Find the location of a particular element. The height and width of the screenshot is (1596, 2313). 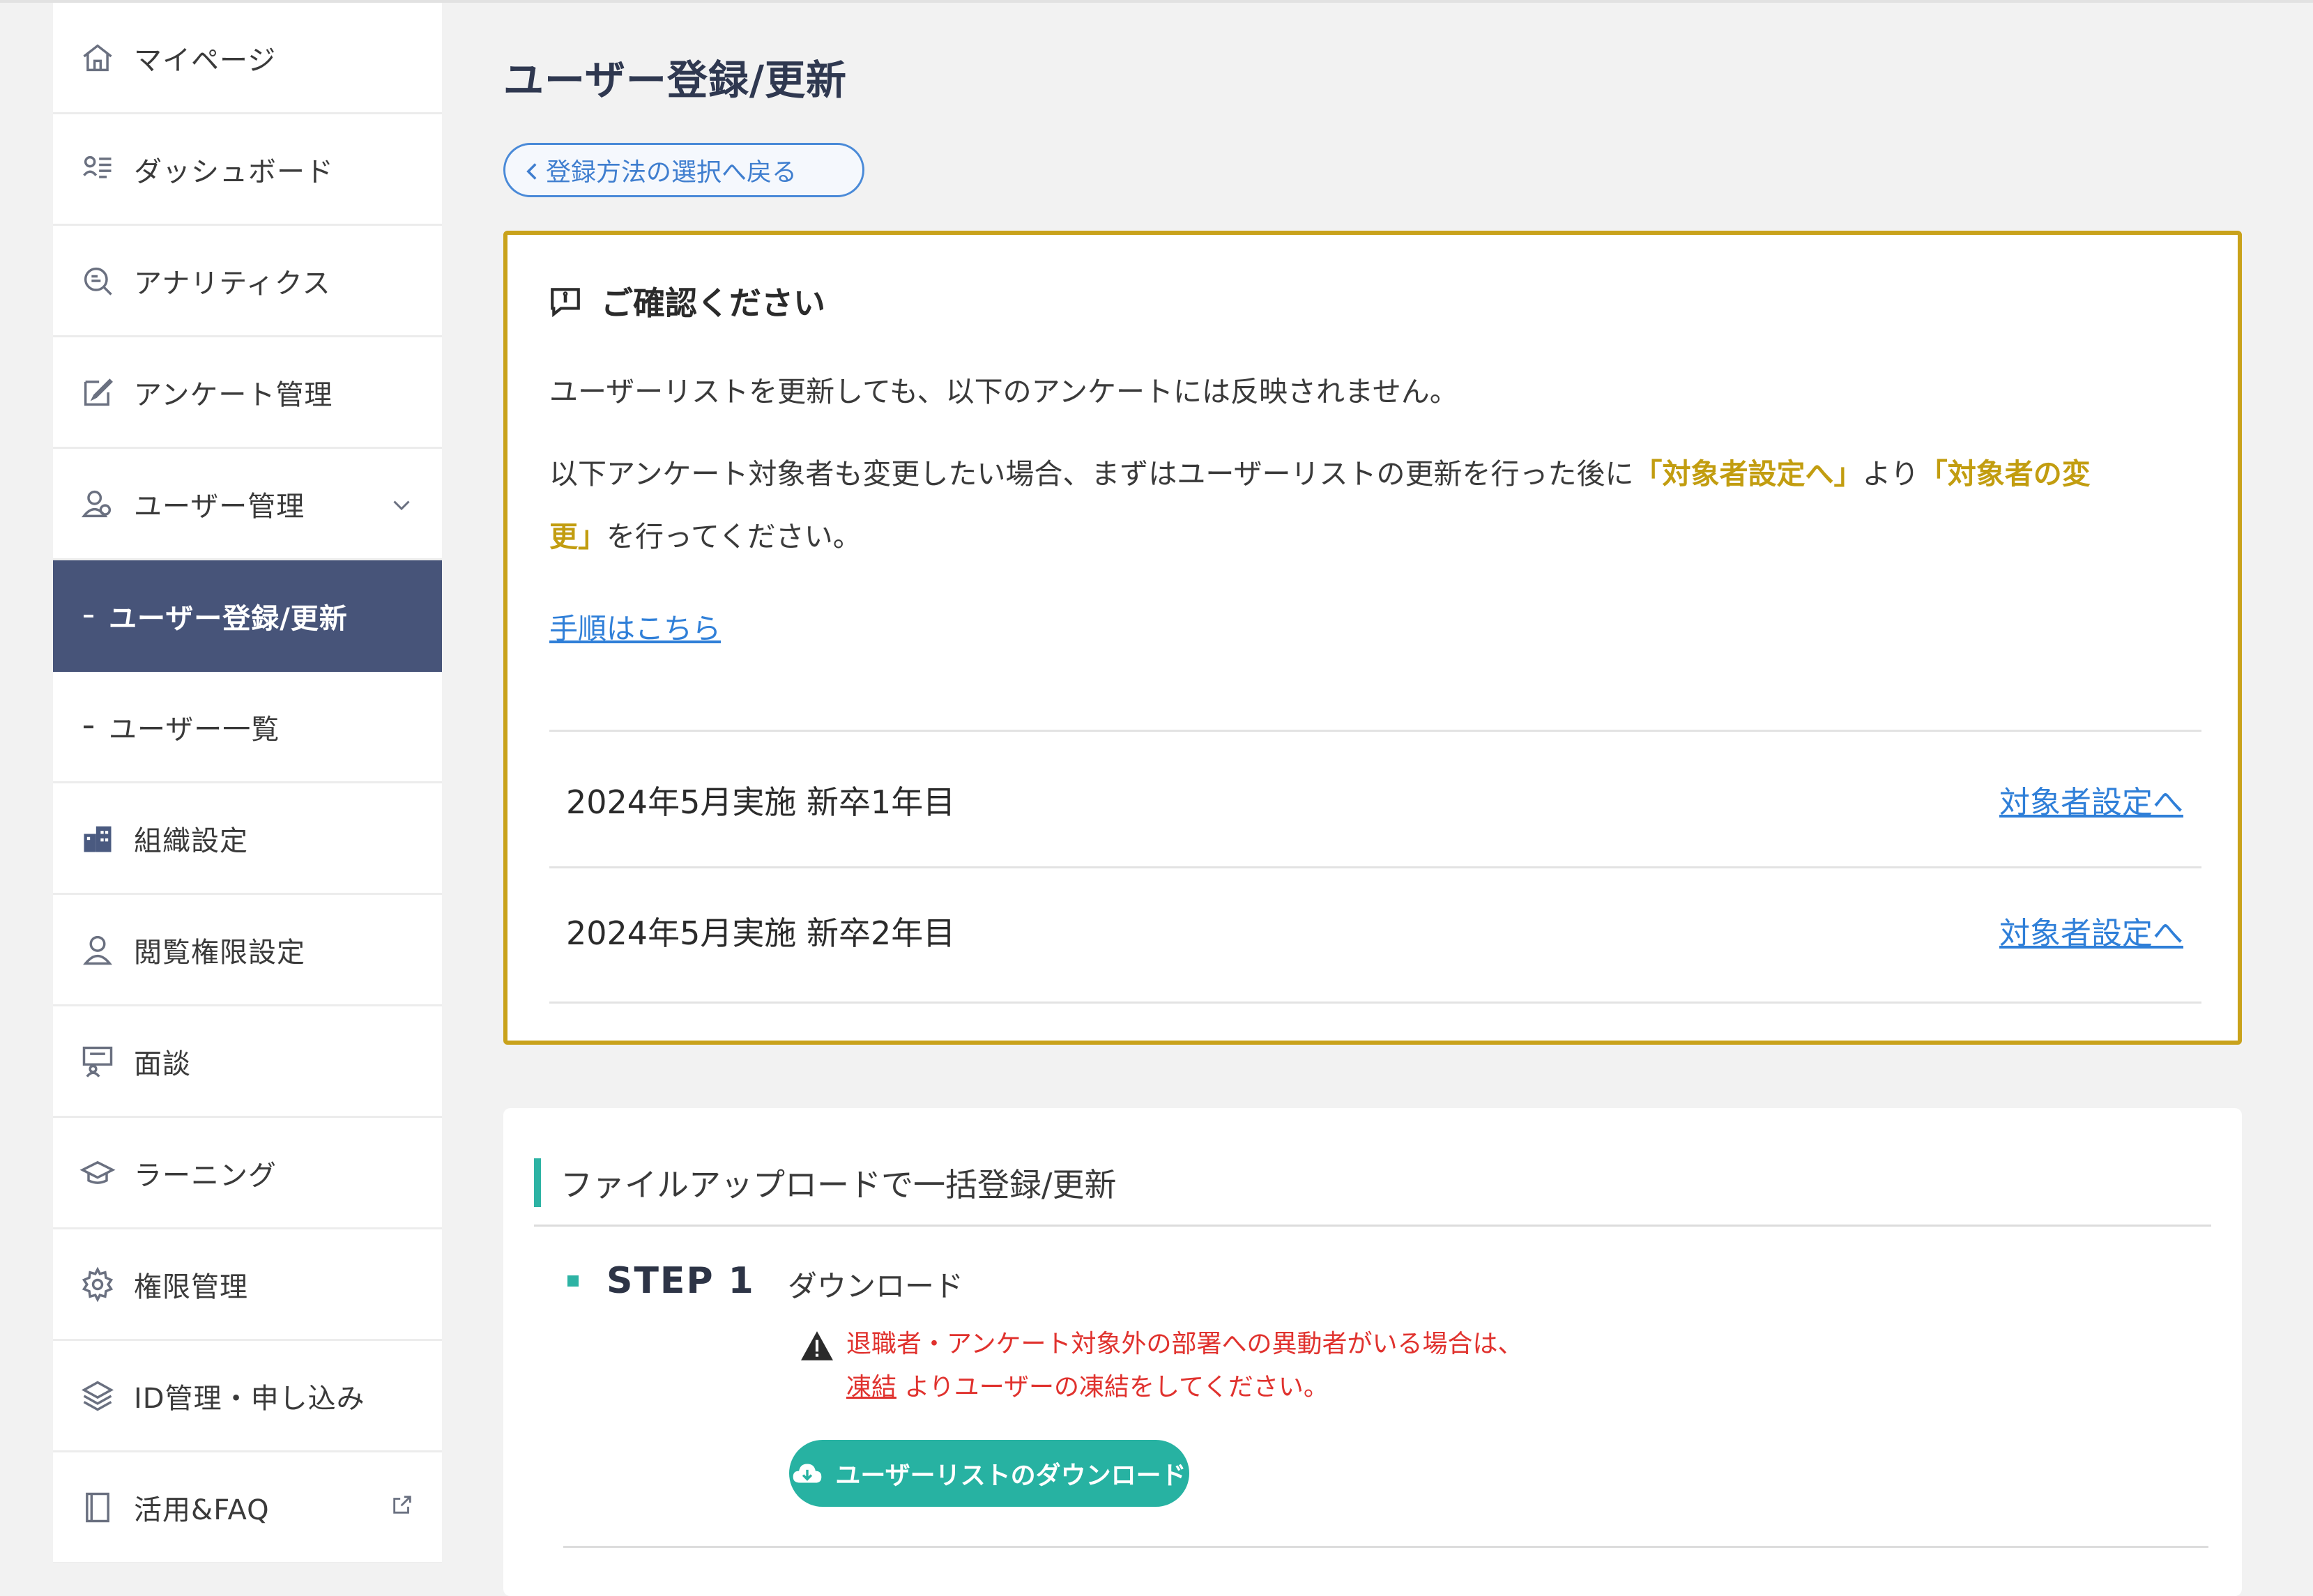

sidebar-item-label: ラーニング is located at coordinates (205, 1175).